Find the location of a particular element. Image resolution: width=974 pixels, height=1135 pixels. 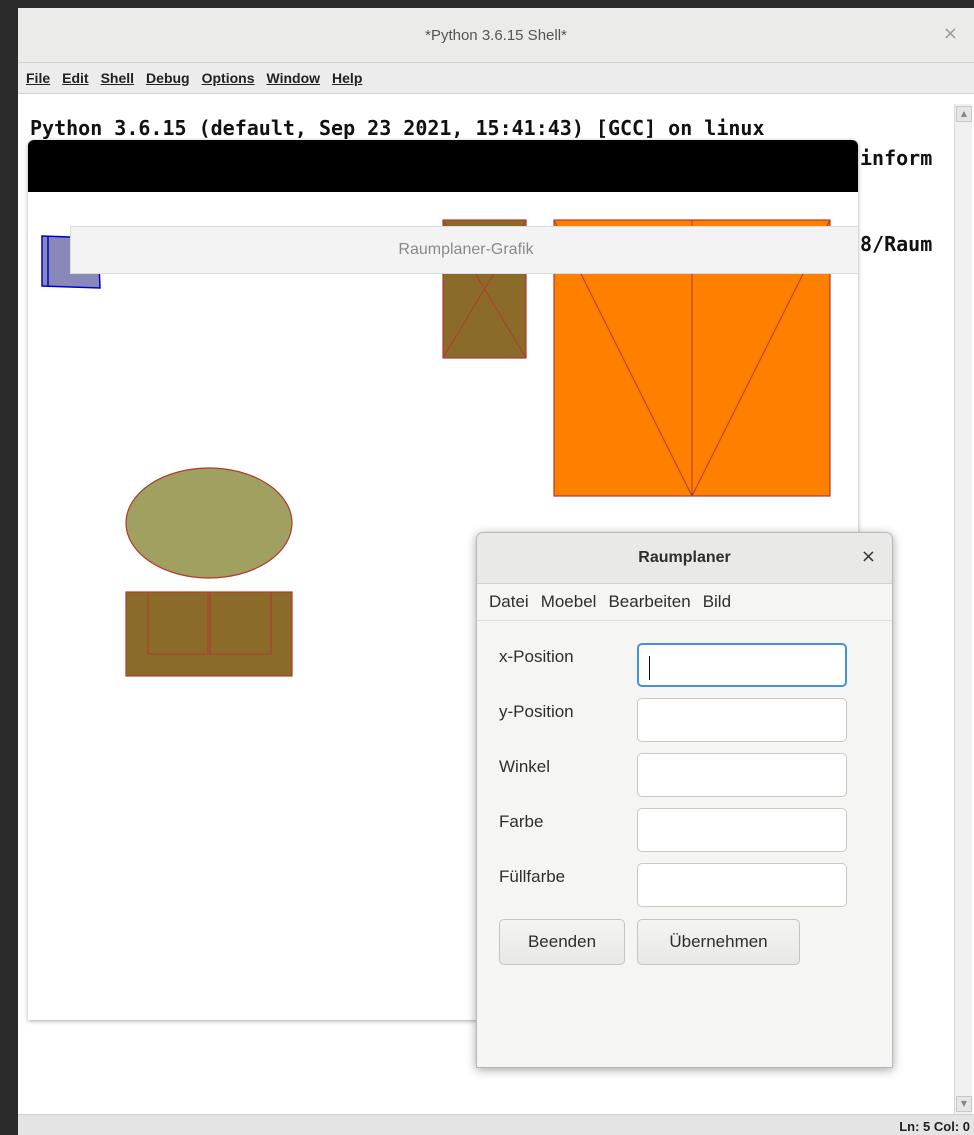

farbe-label: Farbe is located at coordinates (521, 821).